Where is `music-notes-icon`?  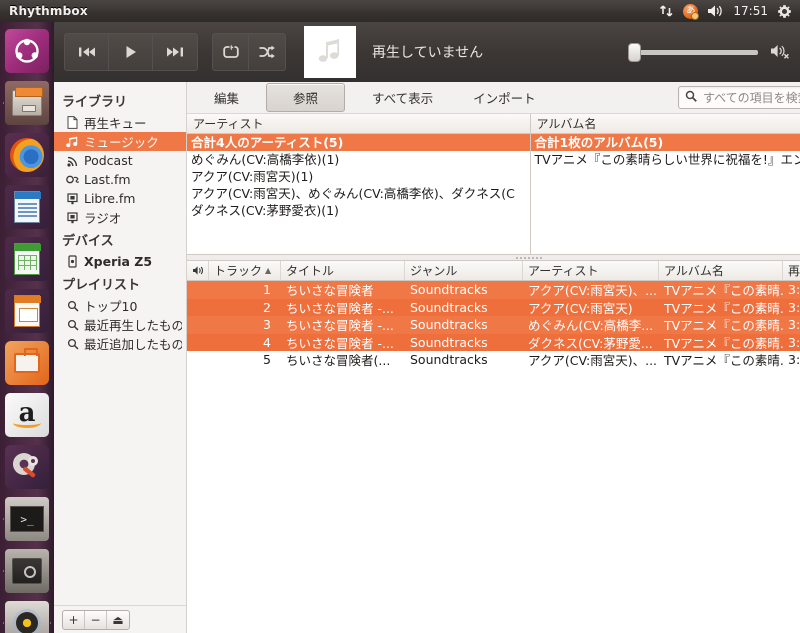
music-notes-icon is located at coordinates (72, 141).